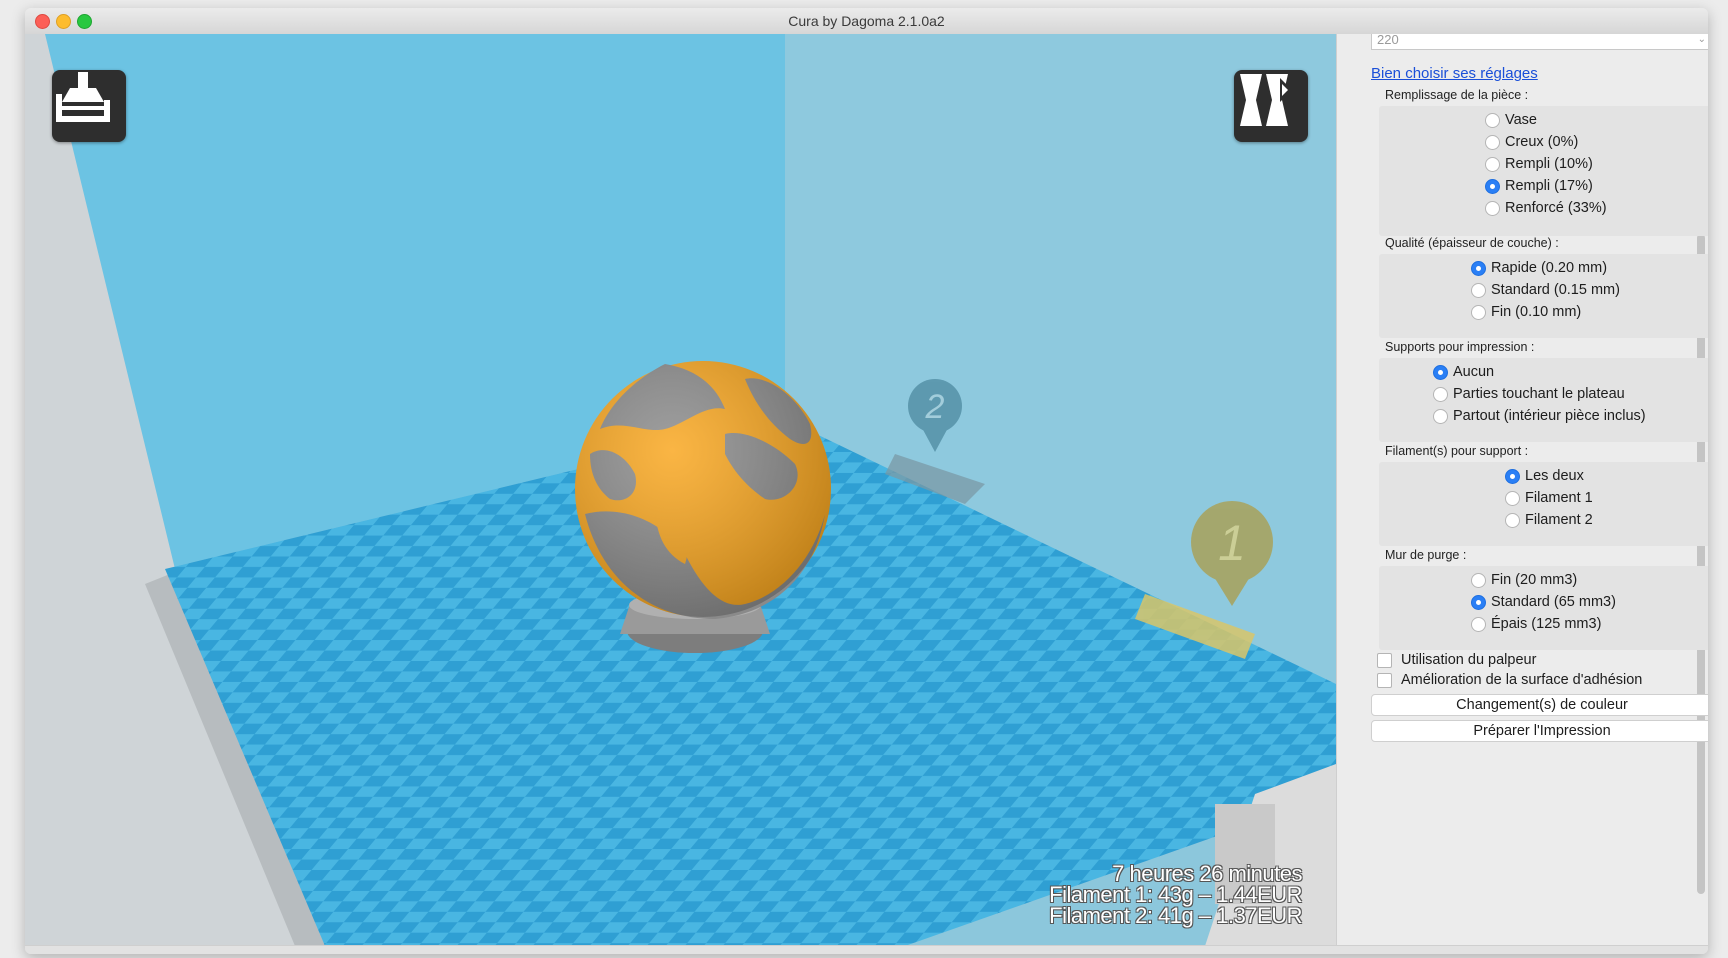  I want to click on radio-filament-both: Les deux, so click(1544, 476).